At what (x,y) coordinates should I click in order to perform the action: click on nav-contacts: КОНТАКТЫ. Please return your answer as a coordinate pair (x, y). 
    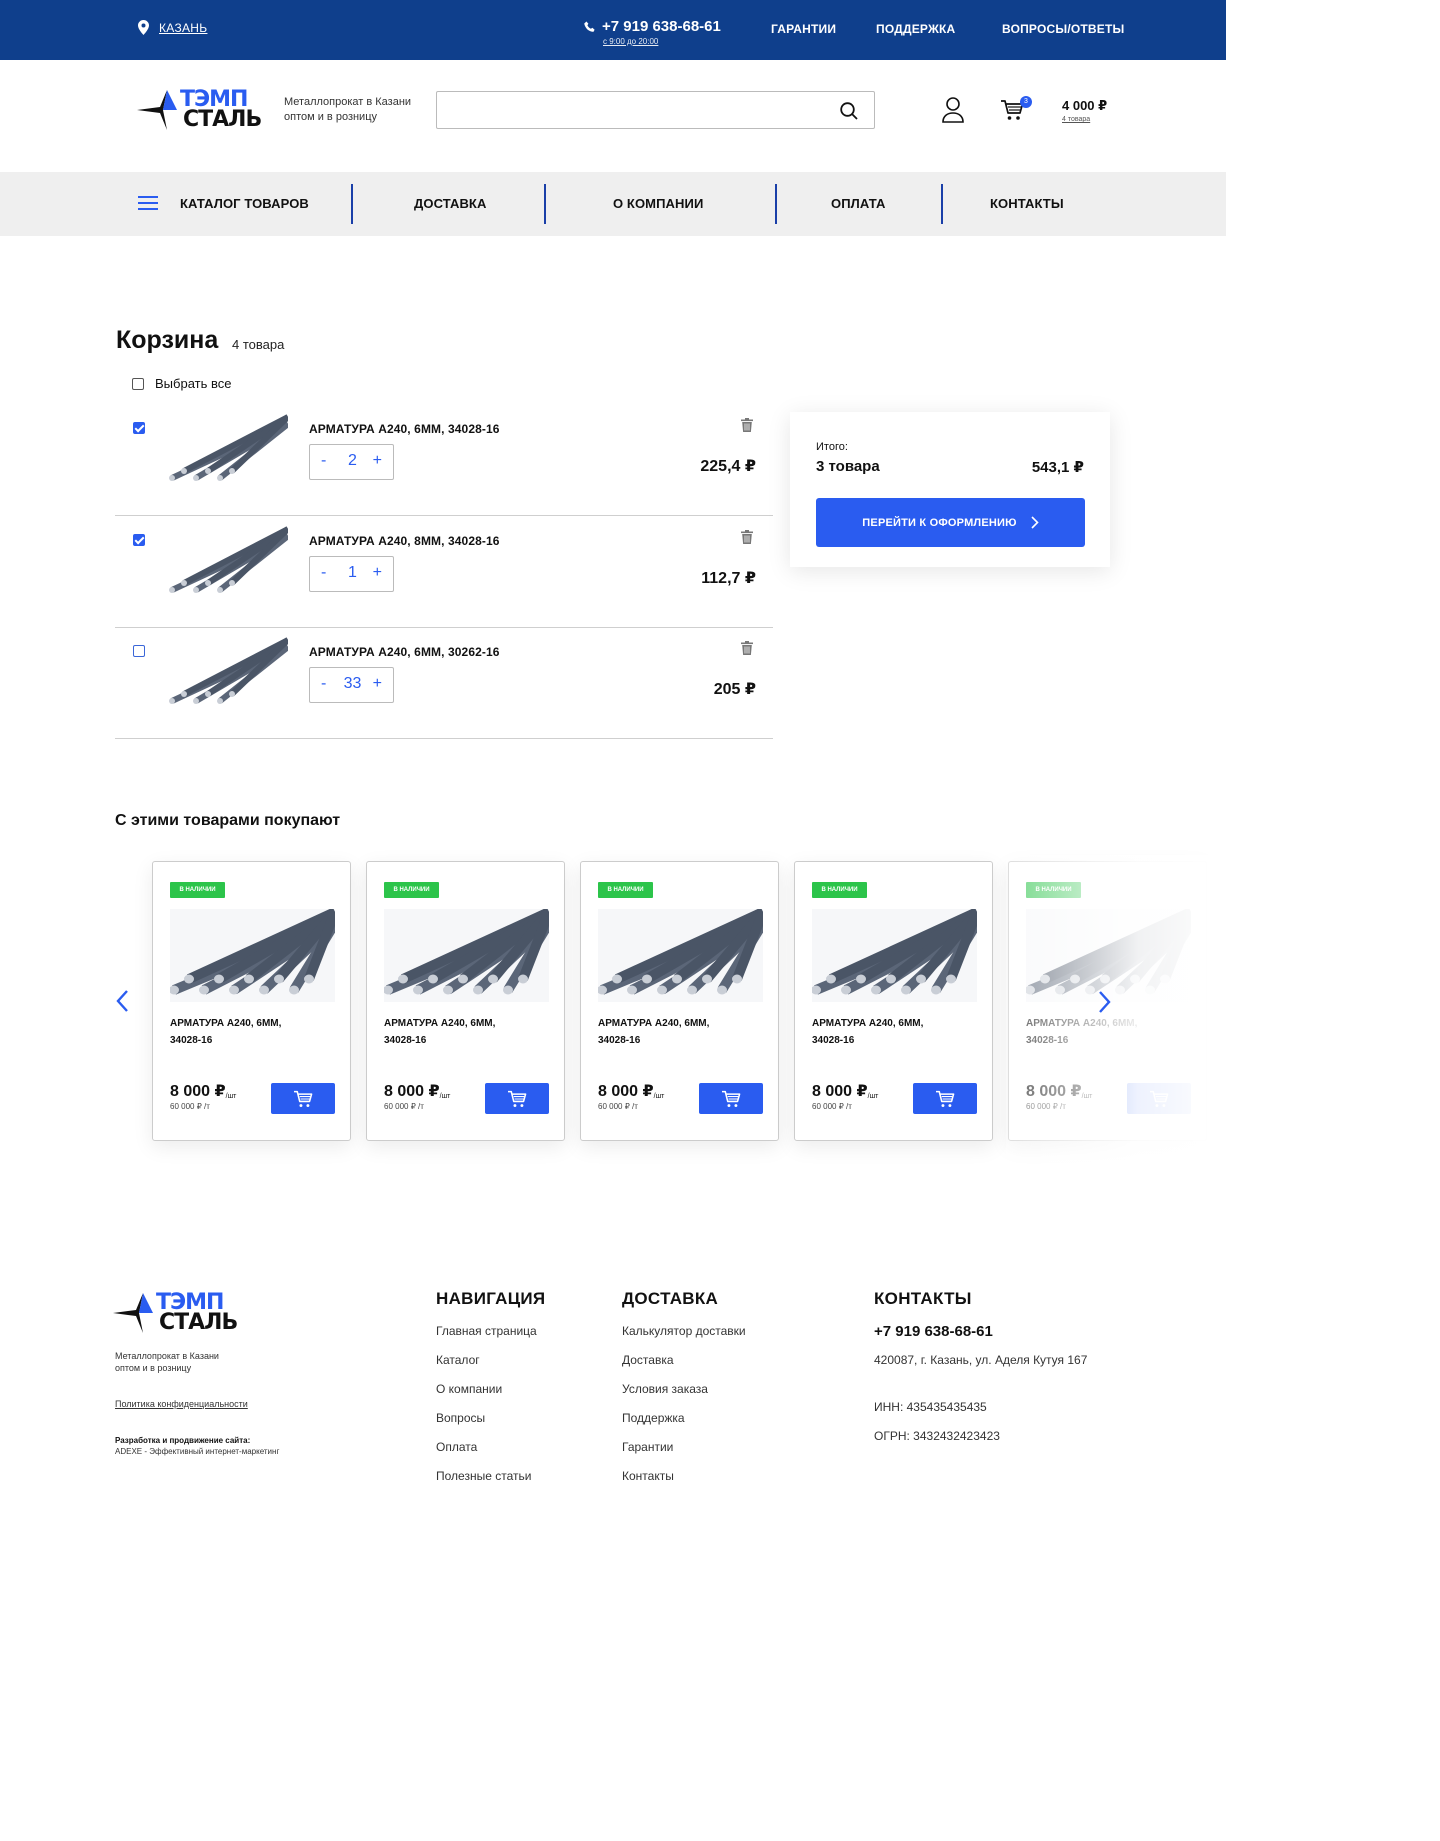
    Looking at the image, I should click on (1027, 203).